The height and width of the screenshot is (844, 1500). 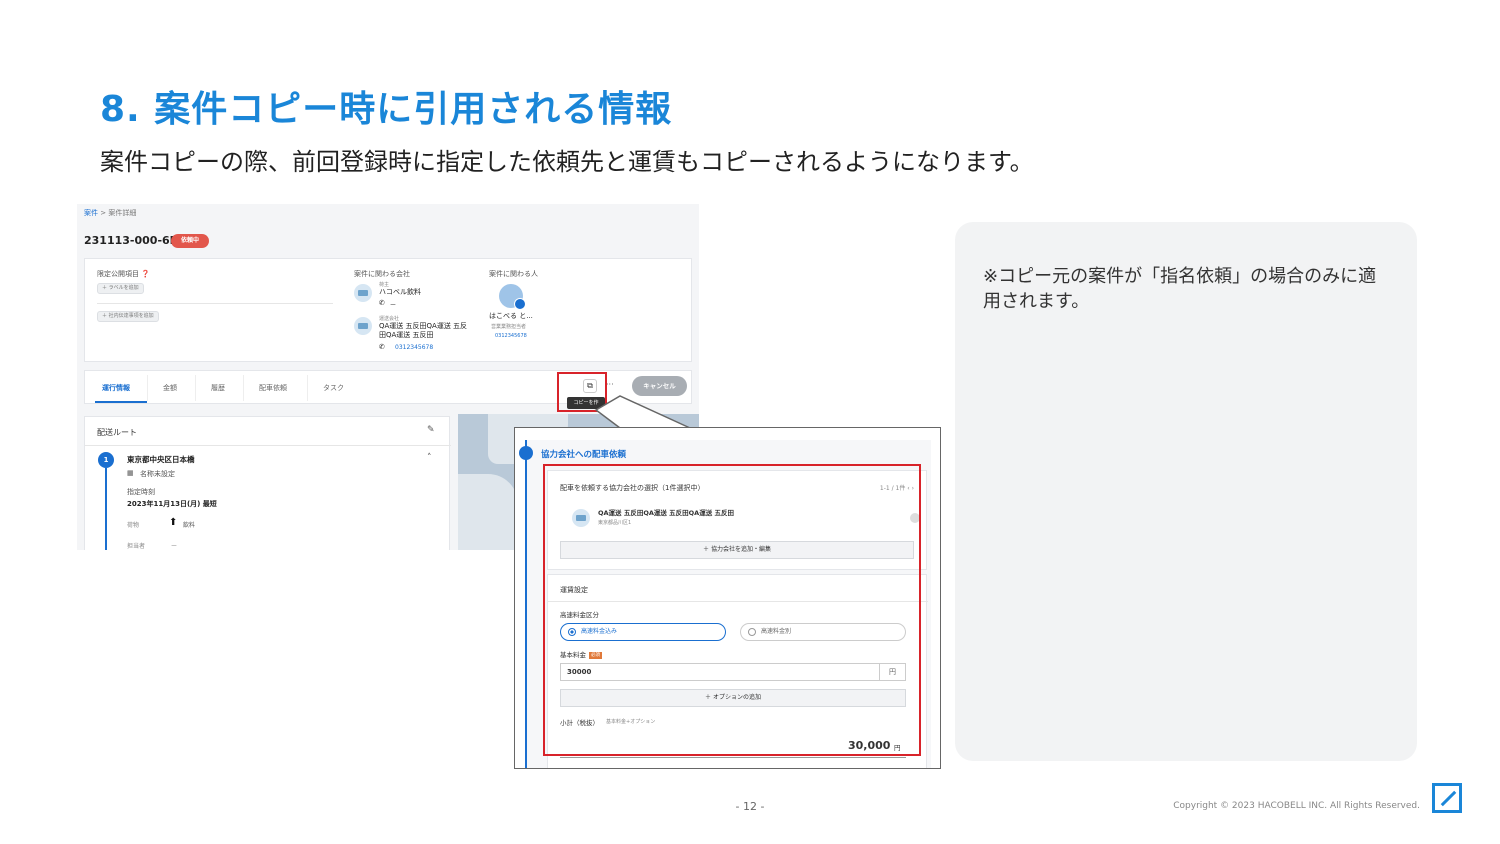 I want to click on handler-label: 担当者, so click(x=136, y=546).